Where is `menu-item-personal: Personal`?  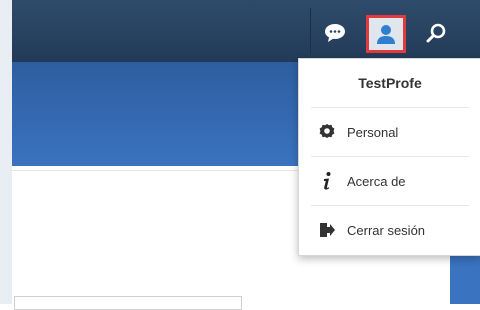 menu-item-personal: Personal is located at coordinates (389, 132).